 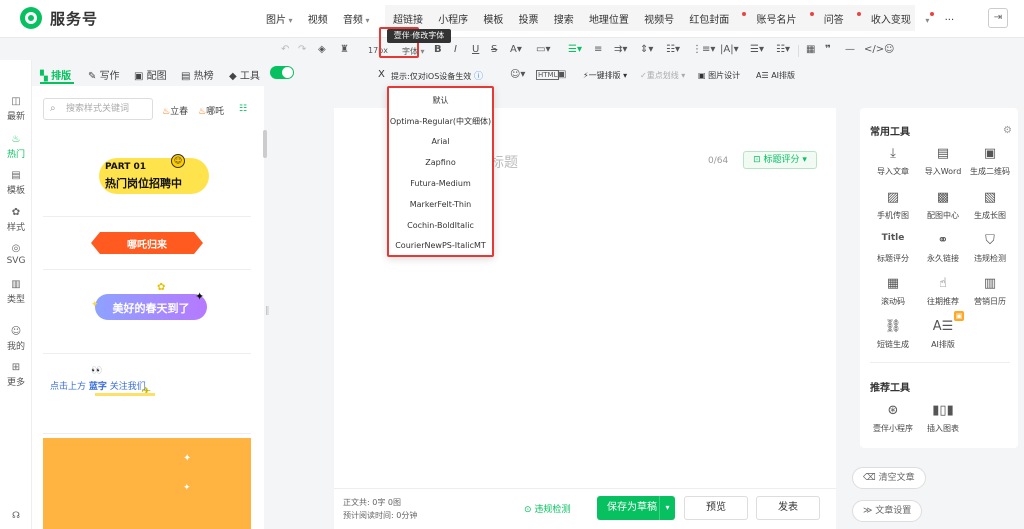 What do you see at coordinates (16, 220) in the screenshot?
I see `rail-styles: ✿ 样式` at bounding box center [16, 220].